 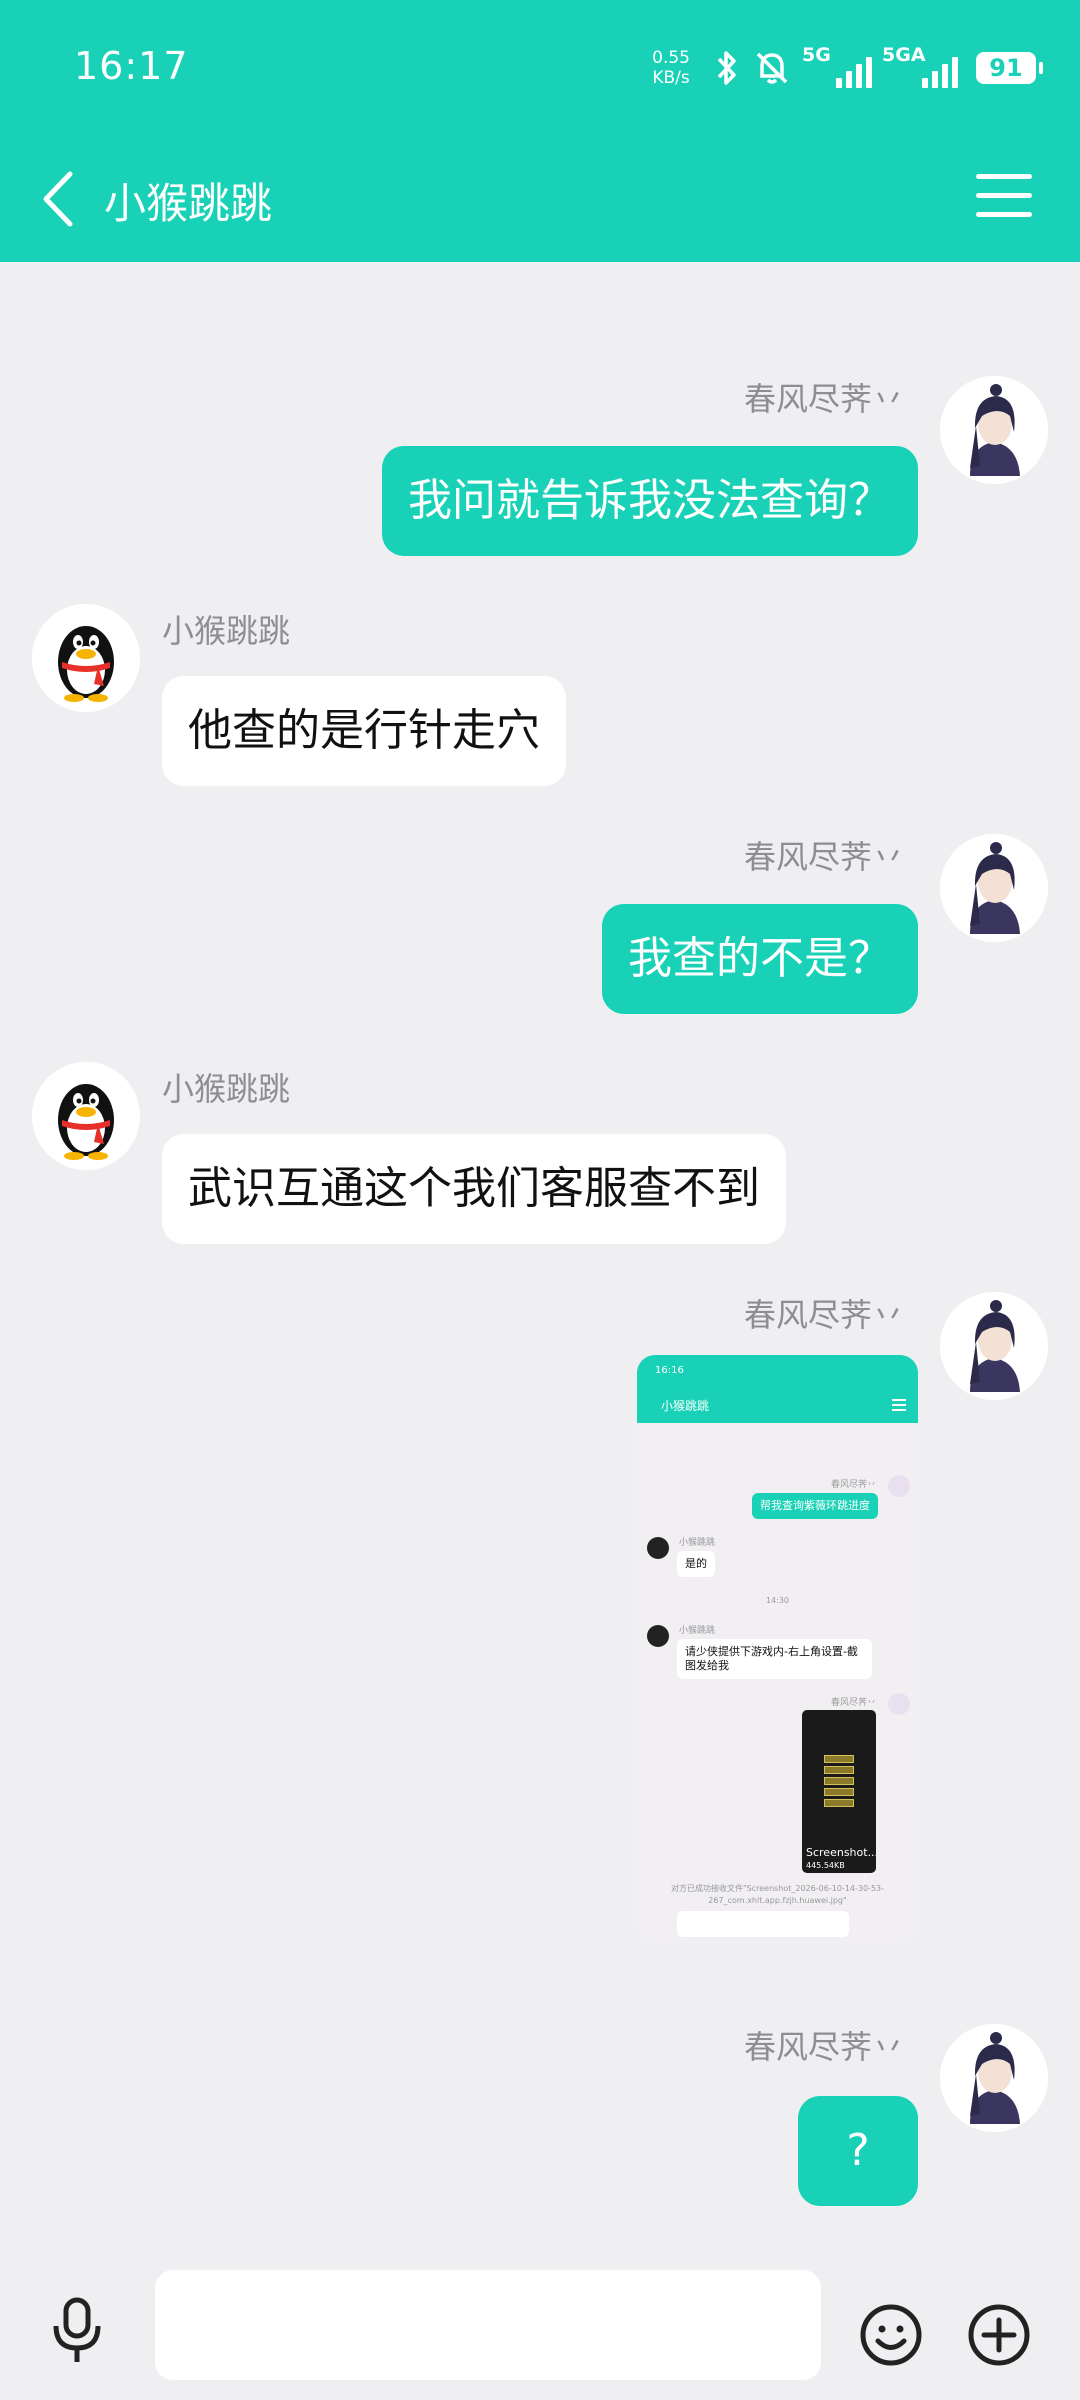 What do you see at coordinates (1009, 68) in the screenshot?
I see `battery-indicator: 91` at bounding box center [1009, 68].